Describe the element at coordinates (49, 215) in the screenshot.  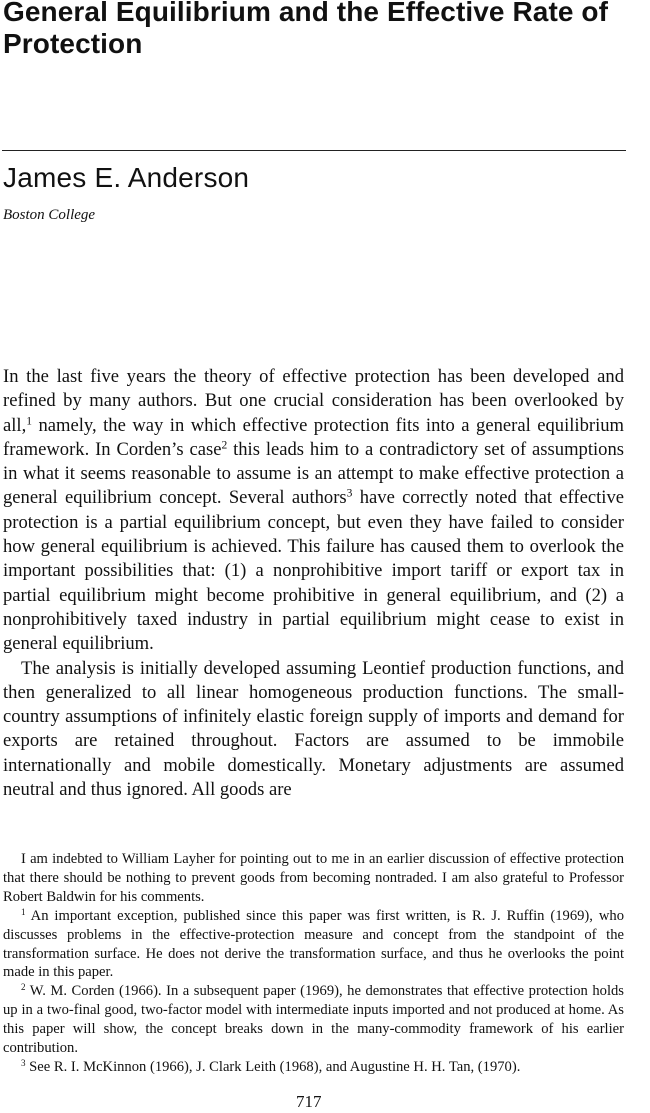
I see `author-affiliation: Boston College` at that location.